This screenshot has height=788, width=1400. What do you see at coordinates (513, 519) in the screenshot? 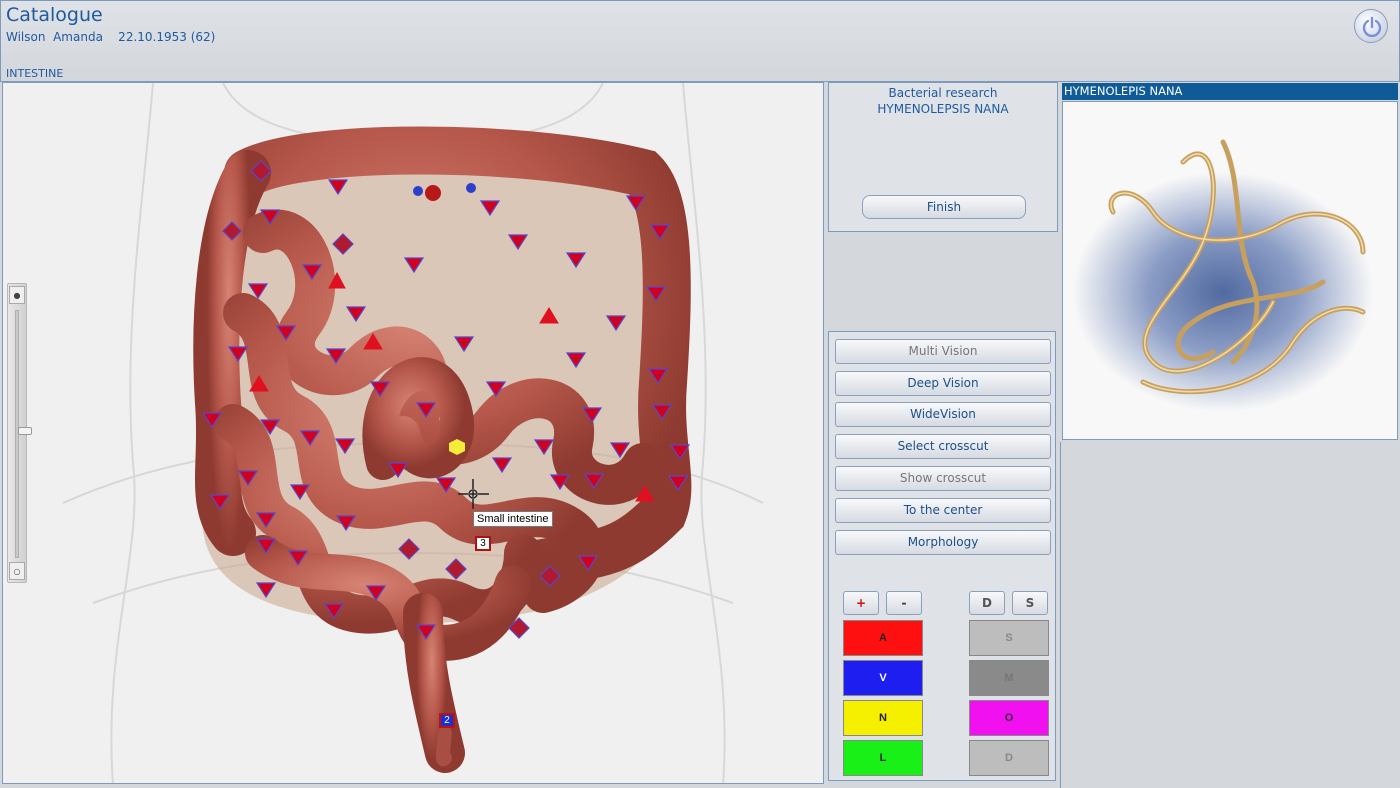
I see `hover-tooltip: Small intestine` at bounding box center [513, 519].